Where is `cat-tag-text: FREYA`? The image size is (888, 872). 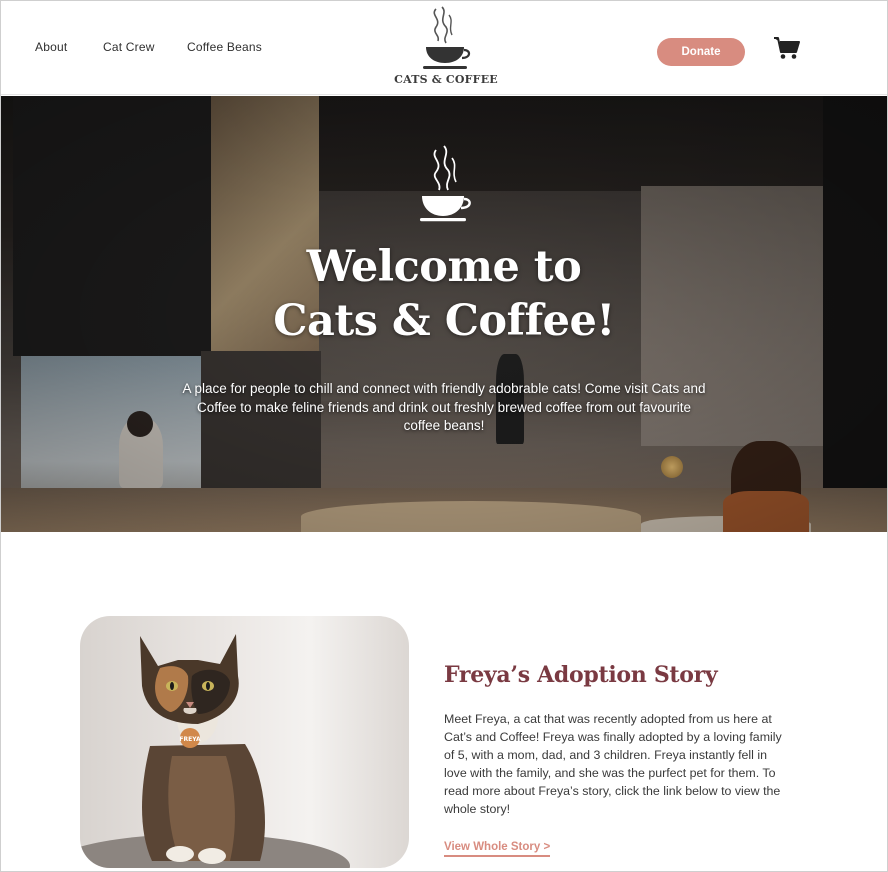
cat-tag-text: FREYA is located at coordinates (190, 739).